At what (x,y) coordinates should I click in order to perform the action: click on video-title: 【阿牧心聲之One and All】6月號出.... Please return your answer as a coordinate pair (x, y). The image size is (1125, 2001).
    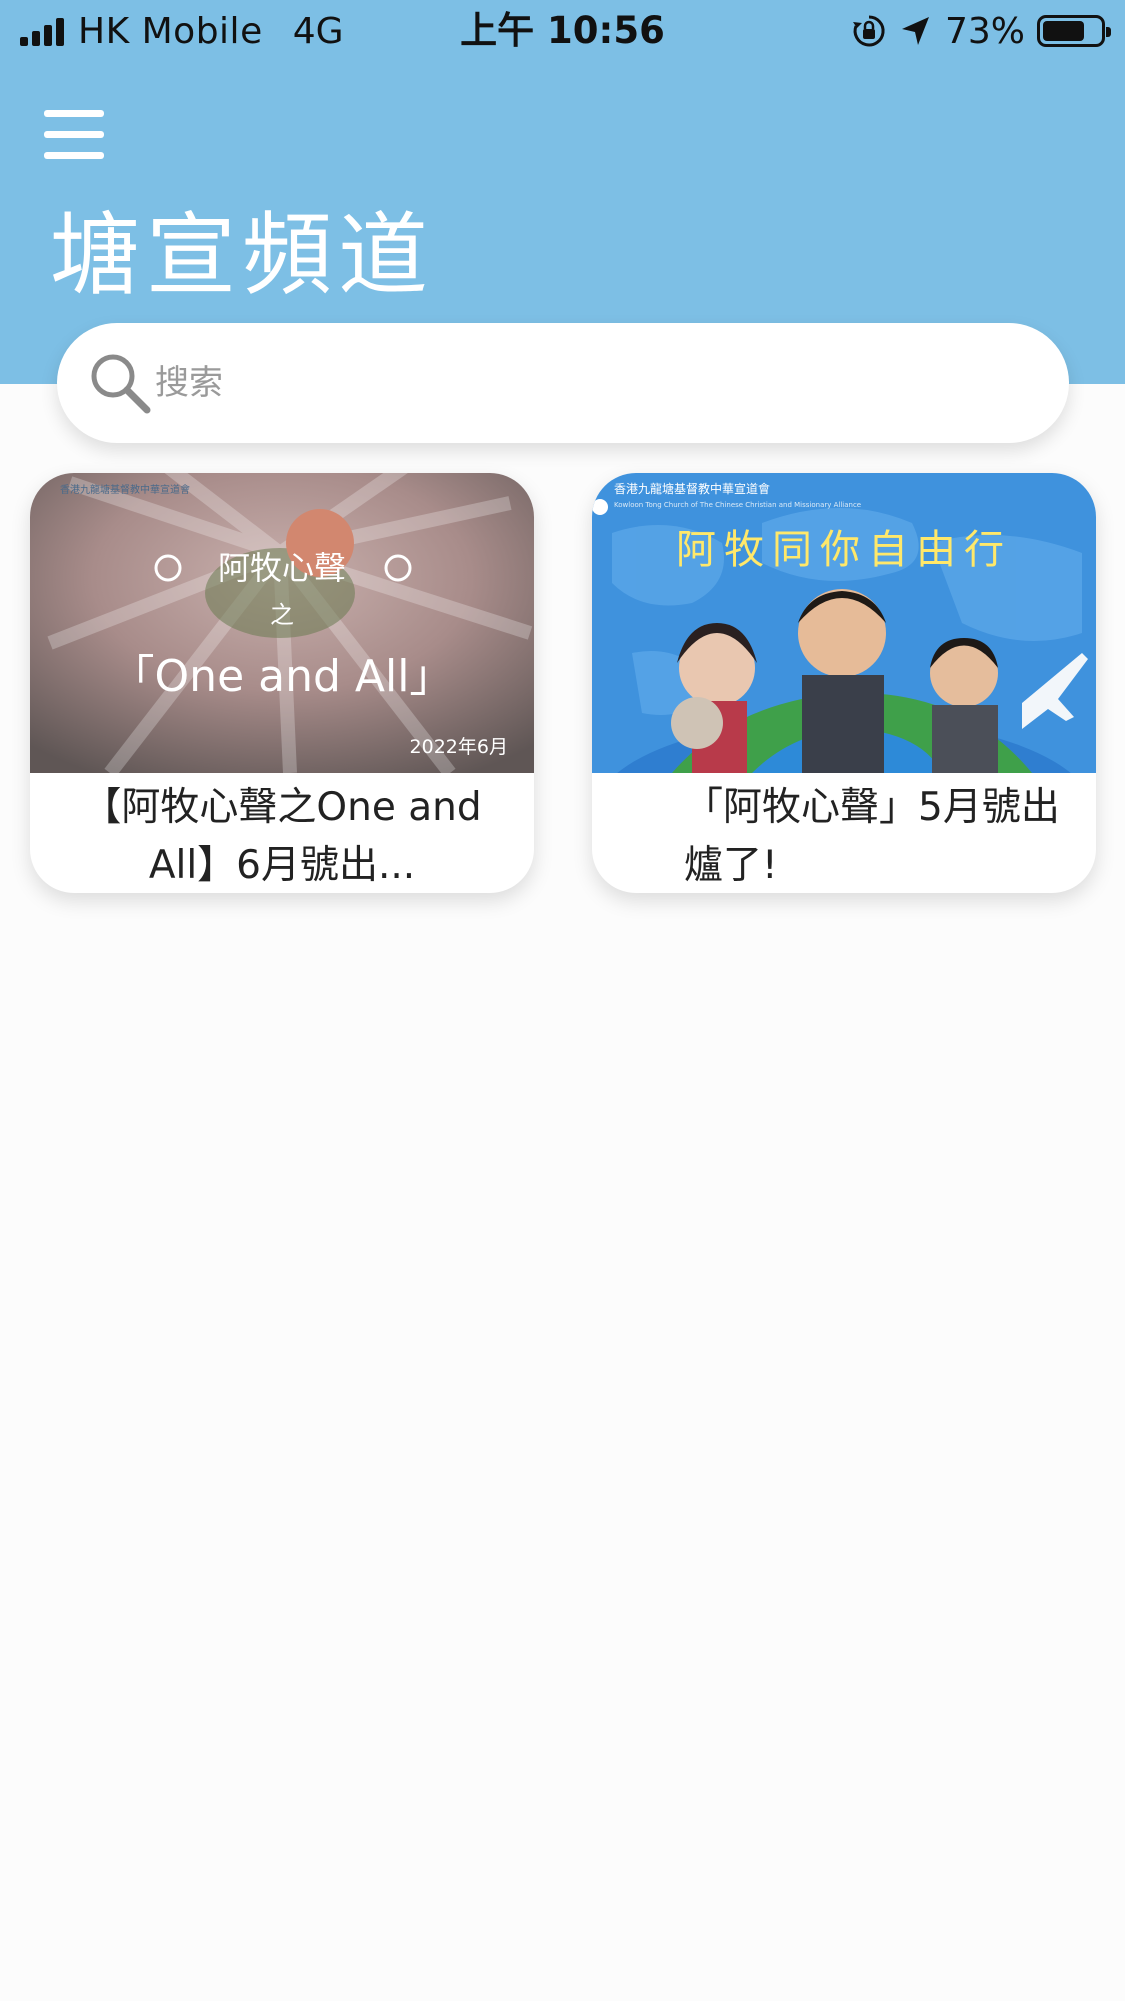
    Looking at the image, I should click on (282, 833).